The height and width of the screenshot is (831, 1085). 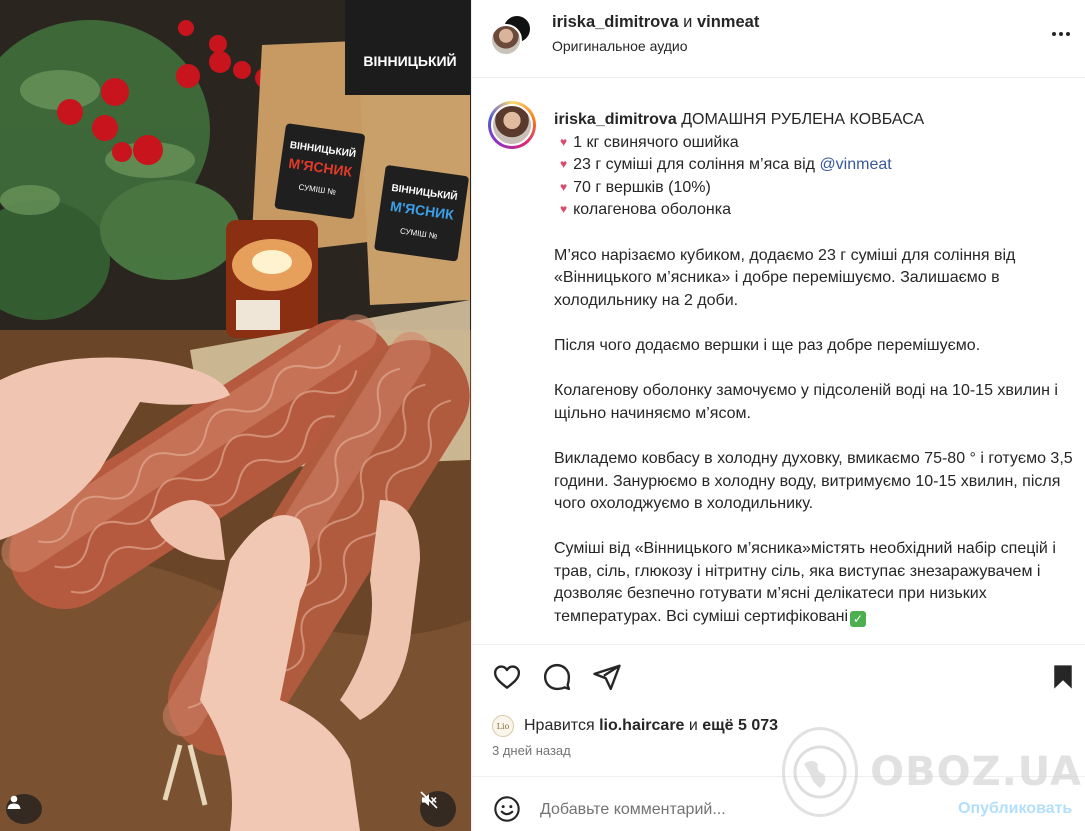 I want to click on audio-link: Оригинальное аудио, so click(x=620, y=46).